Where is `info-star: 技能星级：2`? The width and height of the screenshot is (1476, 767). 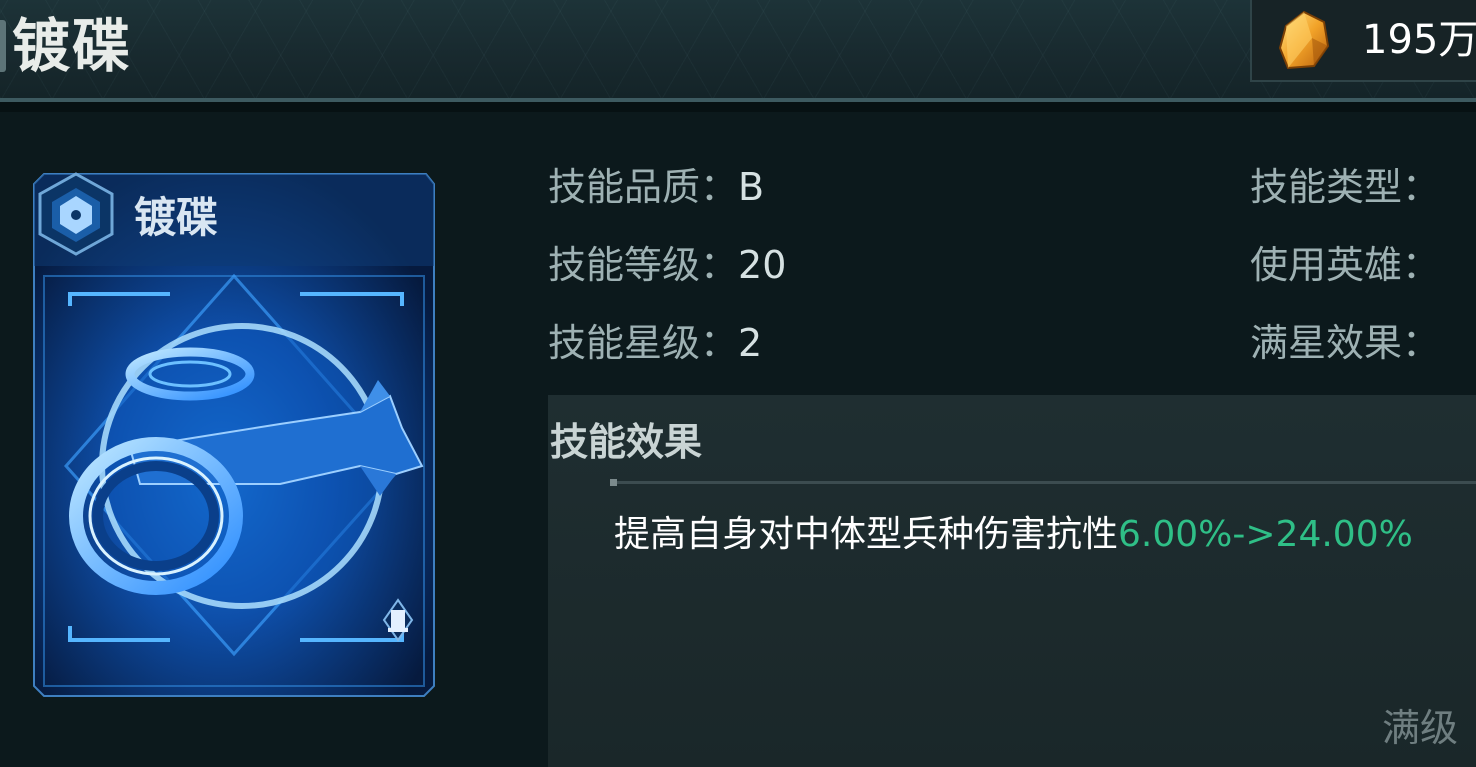 info-star: 技能星级：2 is located at coordinates (655, 343).